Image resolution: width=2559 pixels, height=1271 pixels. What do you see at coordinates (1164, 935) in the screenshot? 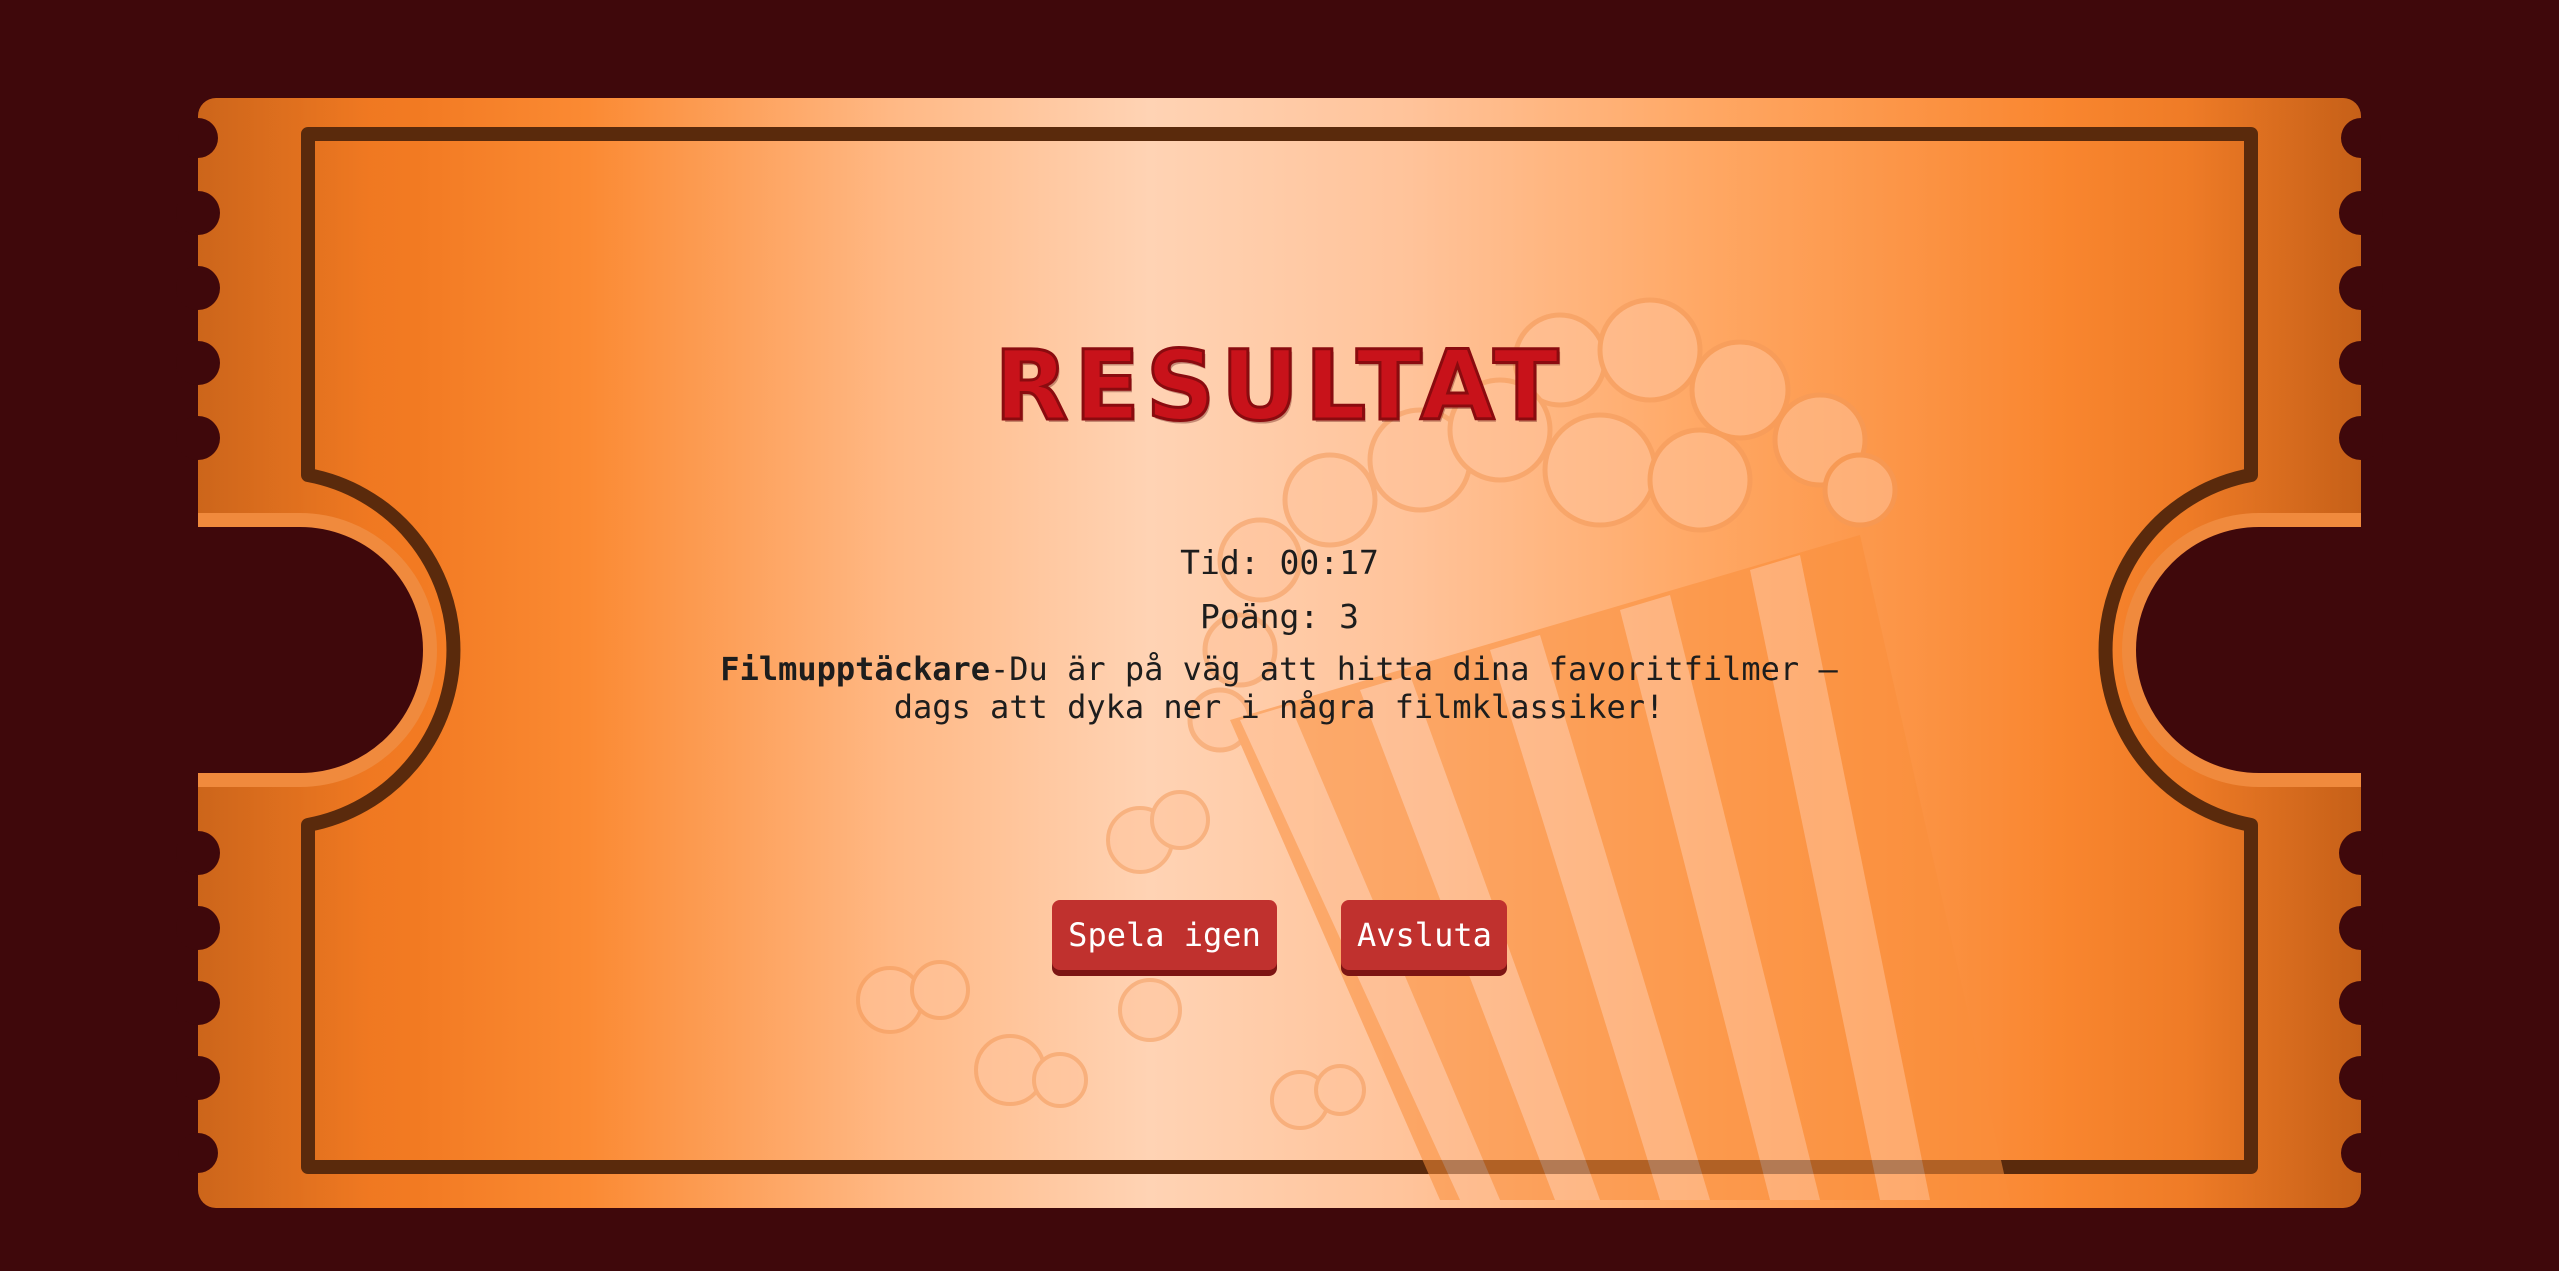
I see `play-again-button: Spela igen` at bounding box center [1164, 935].